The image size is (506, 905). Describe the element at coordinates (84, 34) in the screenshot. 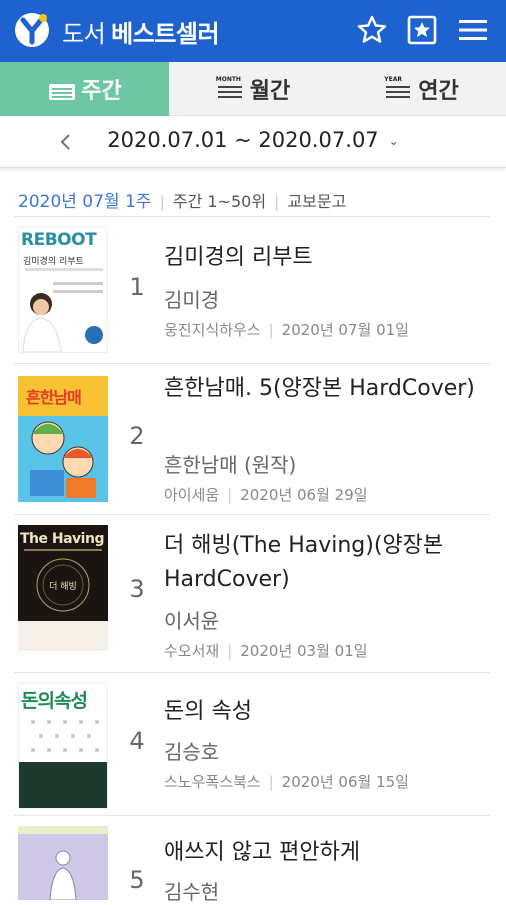

I see `title-category: 도서` at that location.